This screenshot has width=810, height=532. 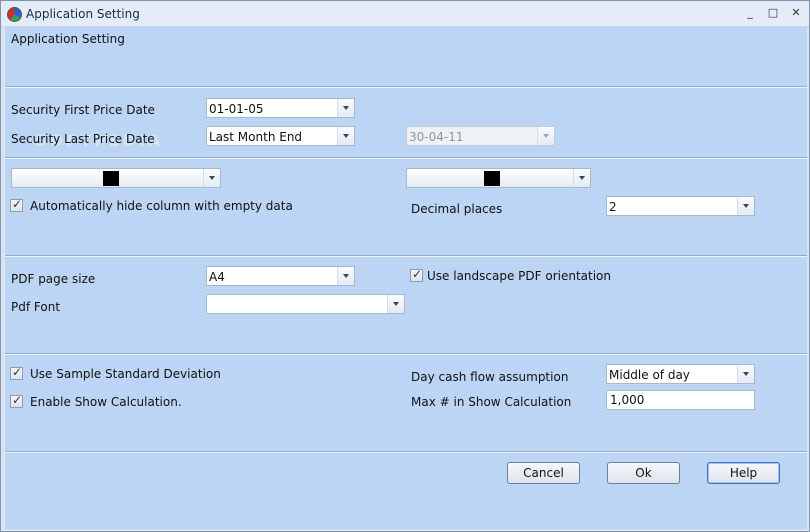 I want to click on app-icon, so click(x=14, y=14).